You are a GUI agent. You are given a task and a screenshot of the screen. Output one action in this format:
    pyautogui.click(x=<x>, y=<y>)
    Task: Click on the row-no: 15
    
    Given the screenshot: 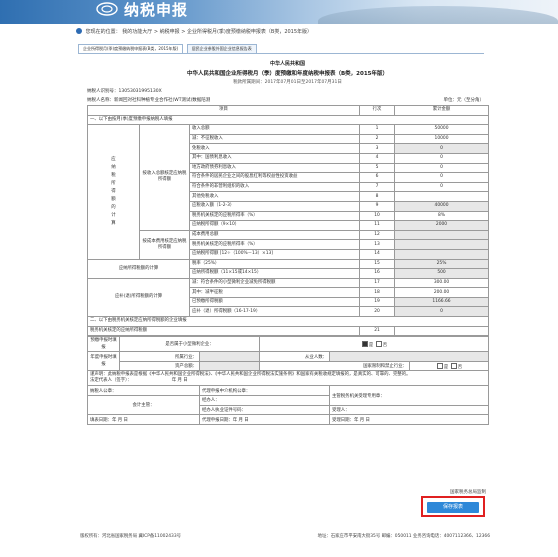 What is the action you would take?
    pyautogui.click(x=377, y=264)
    